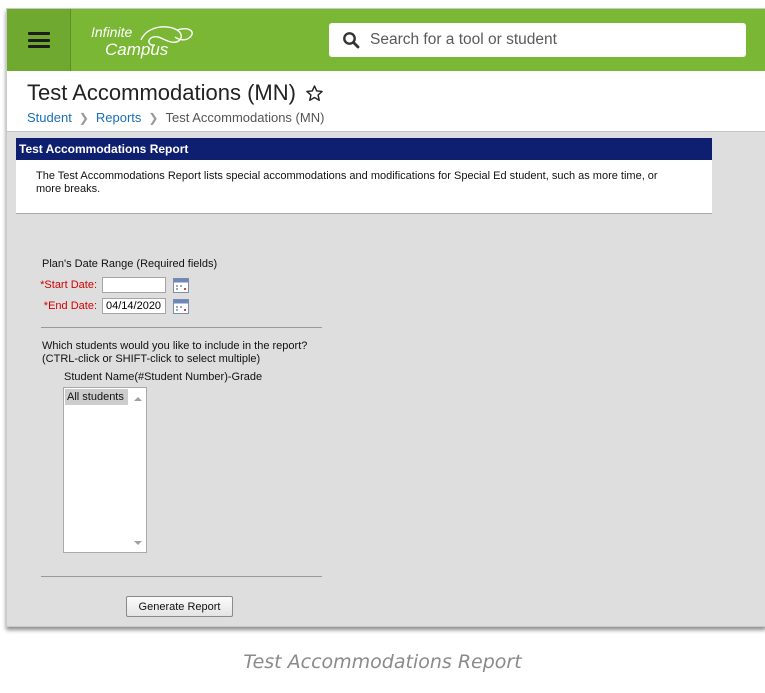  What do you see at coordinates (111, 32) in the screenshot?
I see `logo-text-line1: Infinite` at bounding box center [111, 32].